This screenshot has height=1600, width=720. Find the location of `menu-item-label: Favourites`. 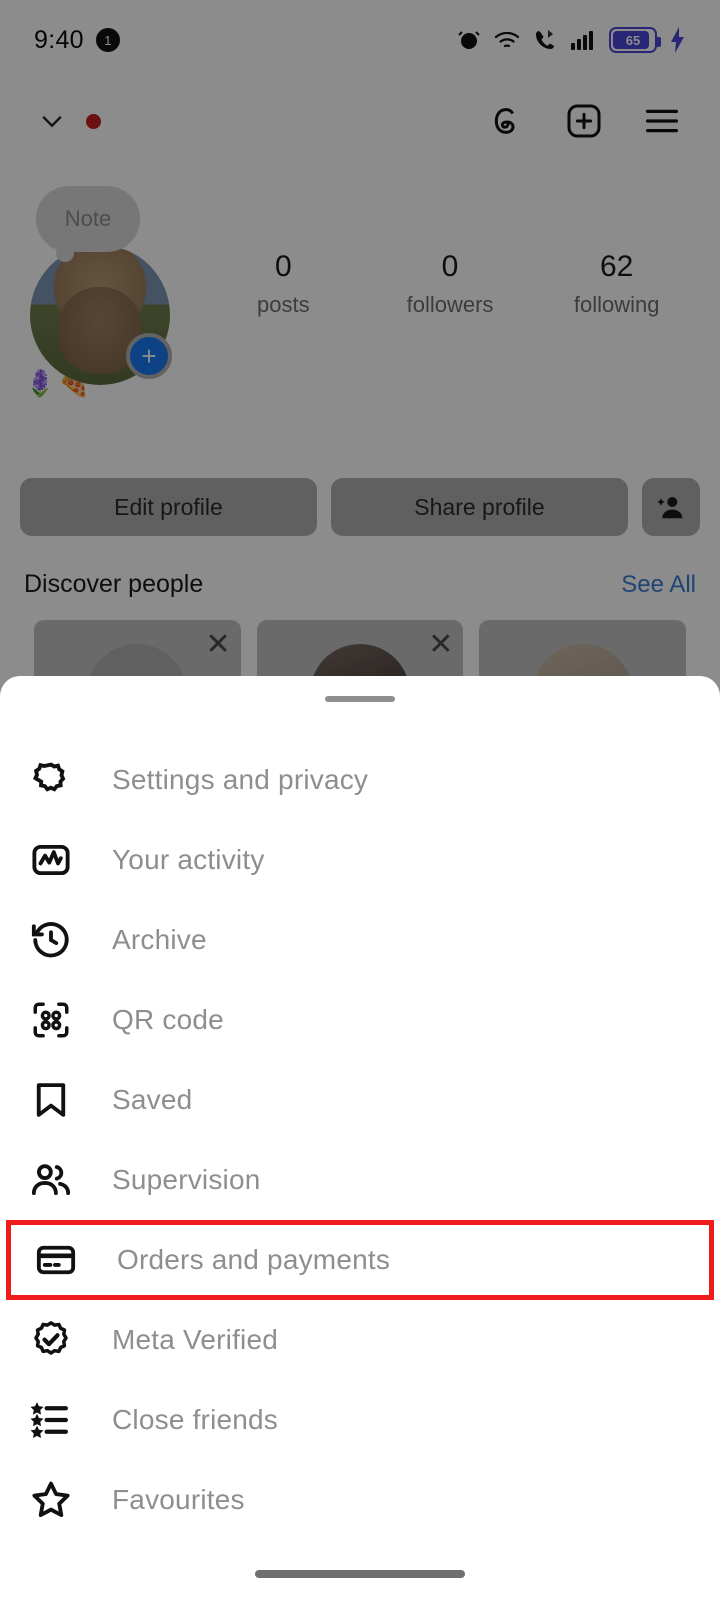

menu-item-label: Favourites is located at coordinates (178, 1499).